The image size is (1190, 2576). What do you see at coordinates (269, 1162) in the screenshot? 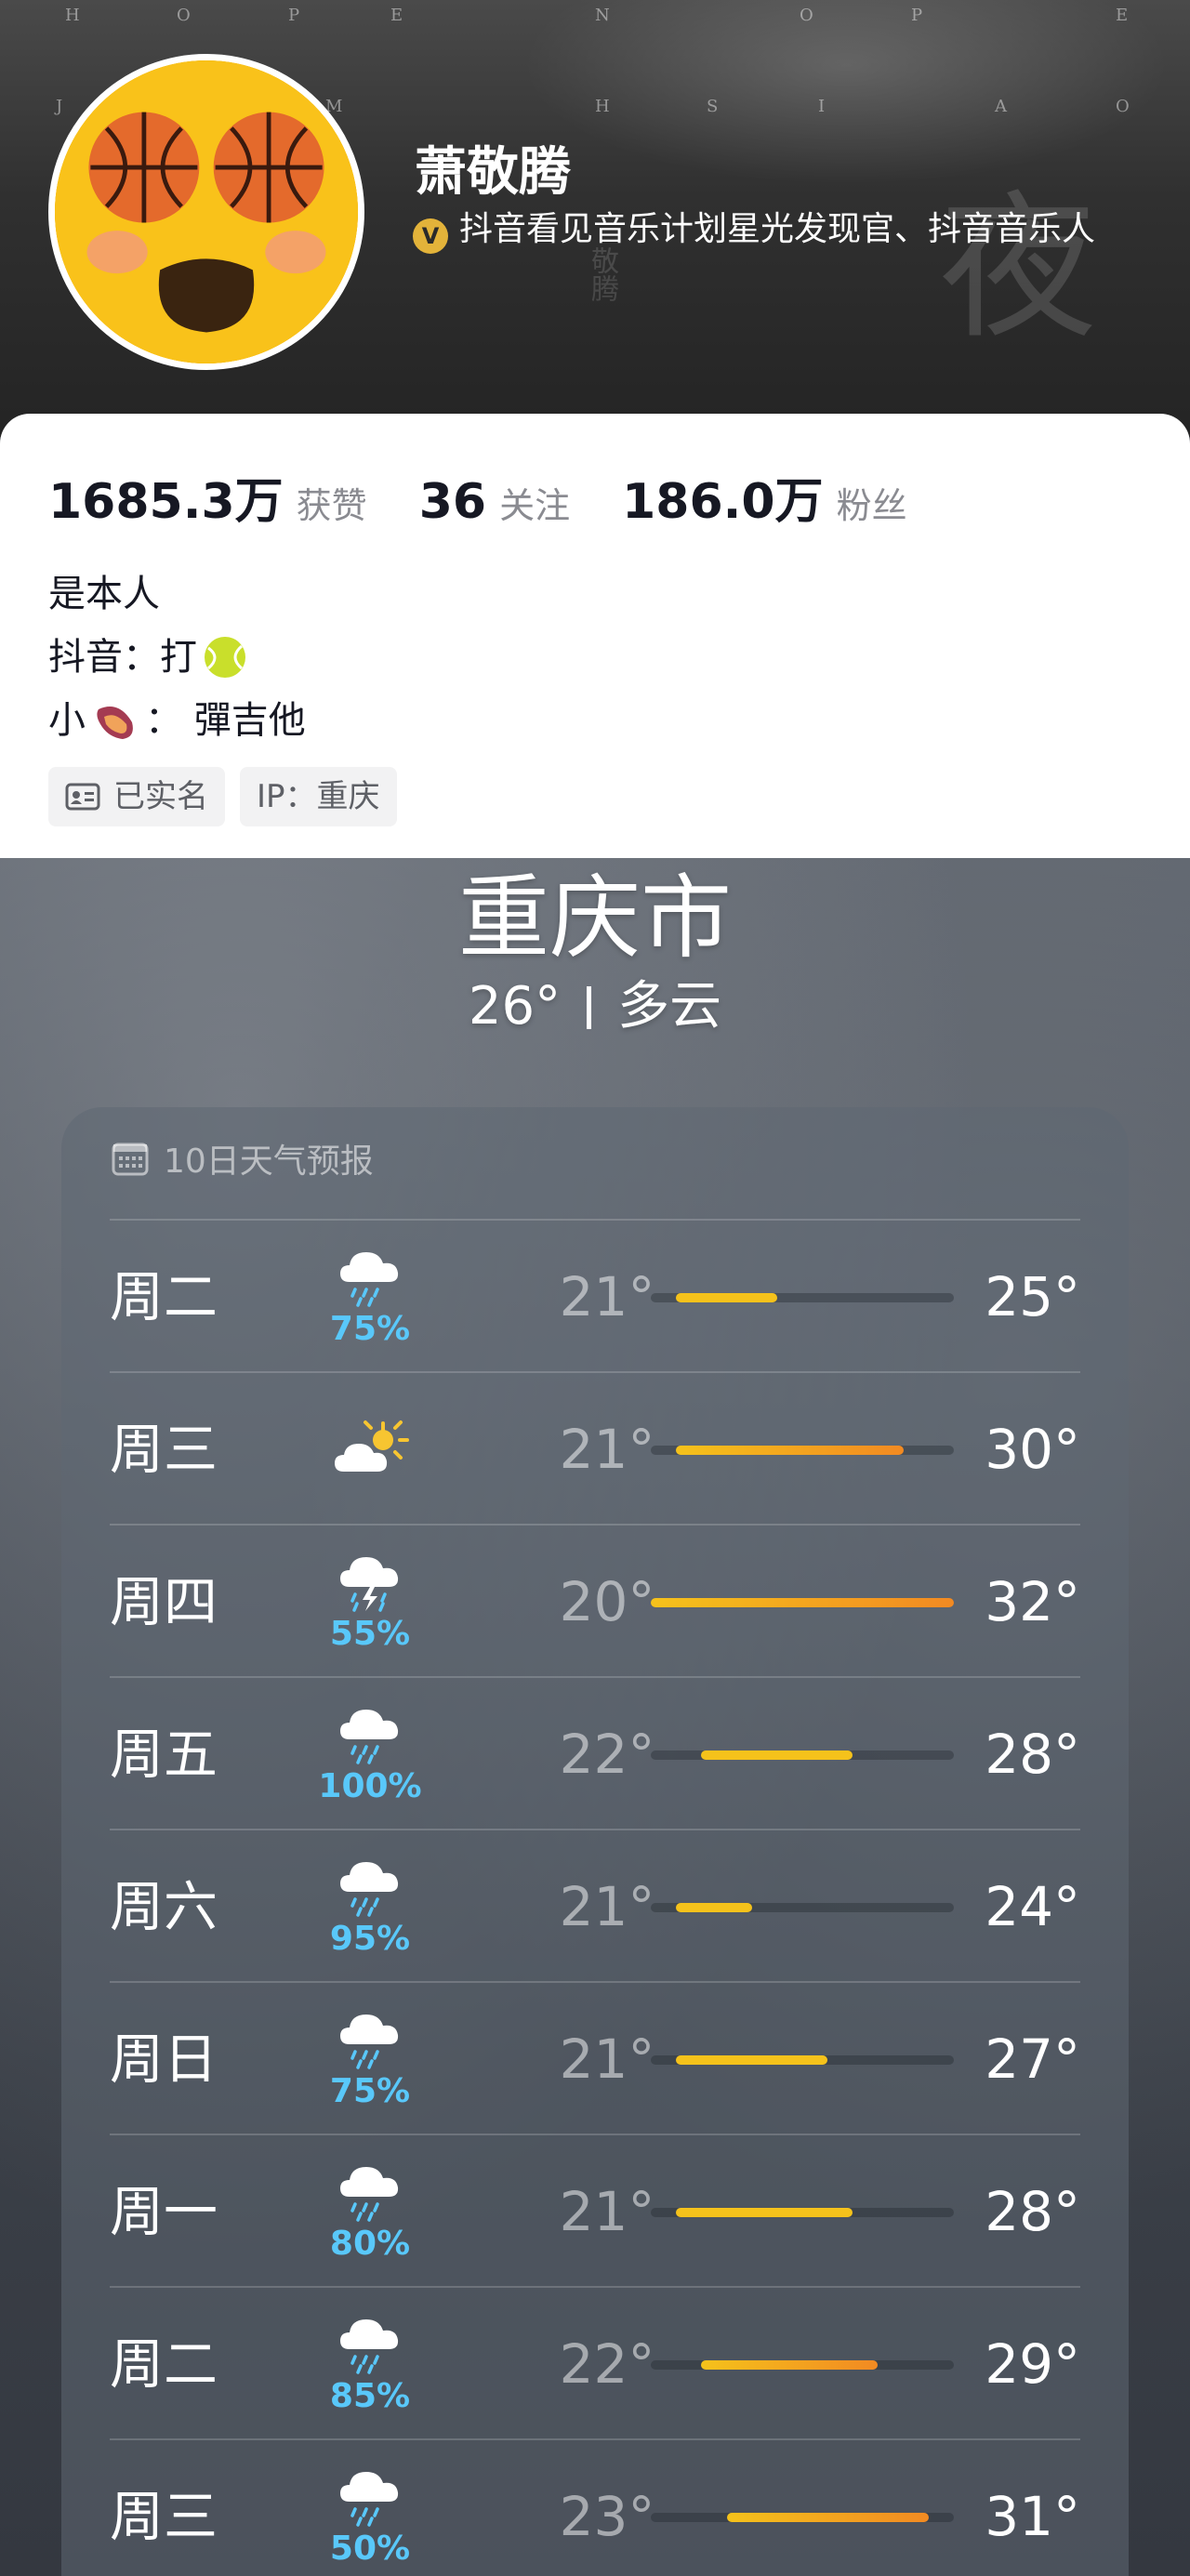
I see `forecast-title: 10日天气预报` at bounding box center [269, 1162].